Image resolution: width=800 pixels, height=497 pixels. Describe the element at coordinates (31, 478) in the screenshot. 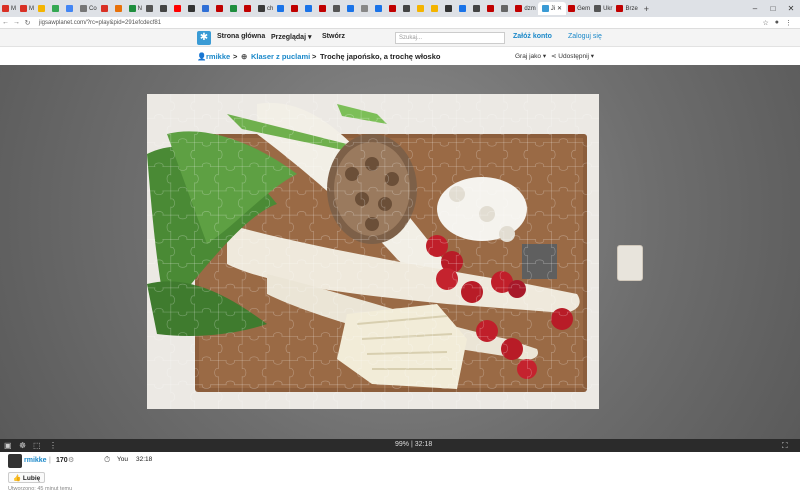

I see `like-label: Lubię` at that location.